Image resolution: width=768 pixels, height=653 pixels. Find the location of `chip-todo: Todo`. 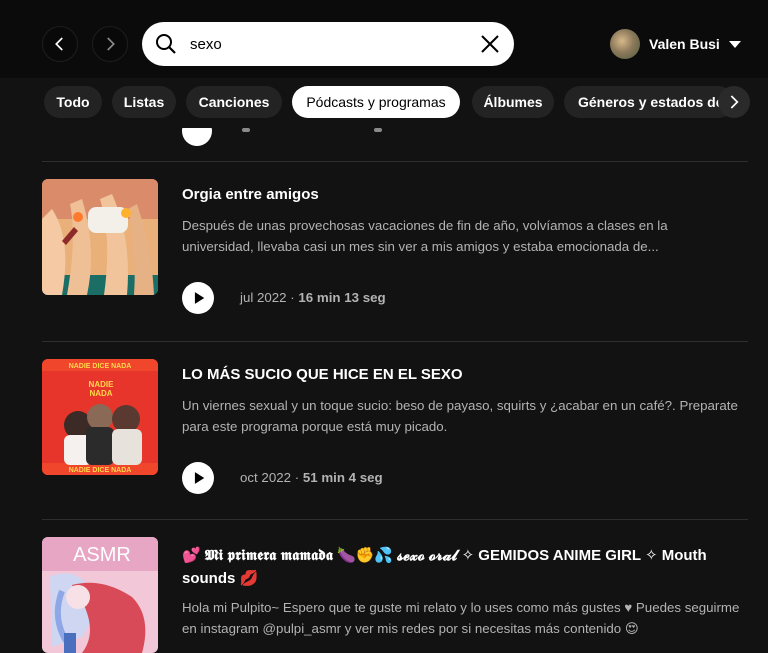

chip-todo: Todo is located at coordinates (73, 102).